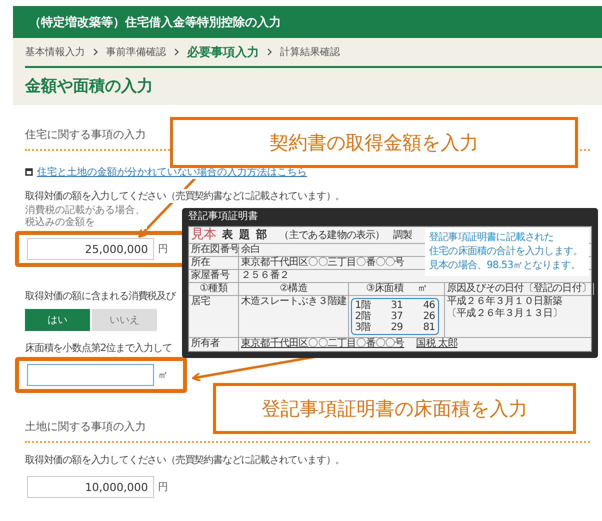 The width and height of the screenshot is (602, 521). Describe the element at coordinates (90, 375) in the screenshot. I see `amount-field` at that location.